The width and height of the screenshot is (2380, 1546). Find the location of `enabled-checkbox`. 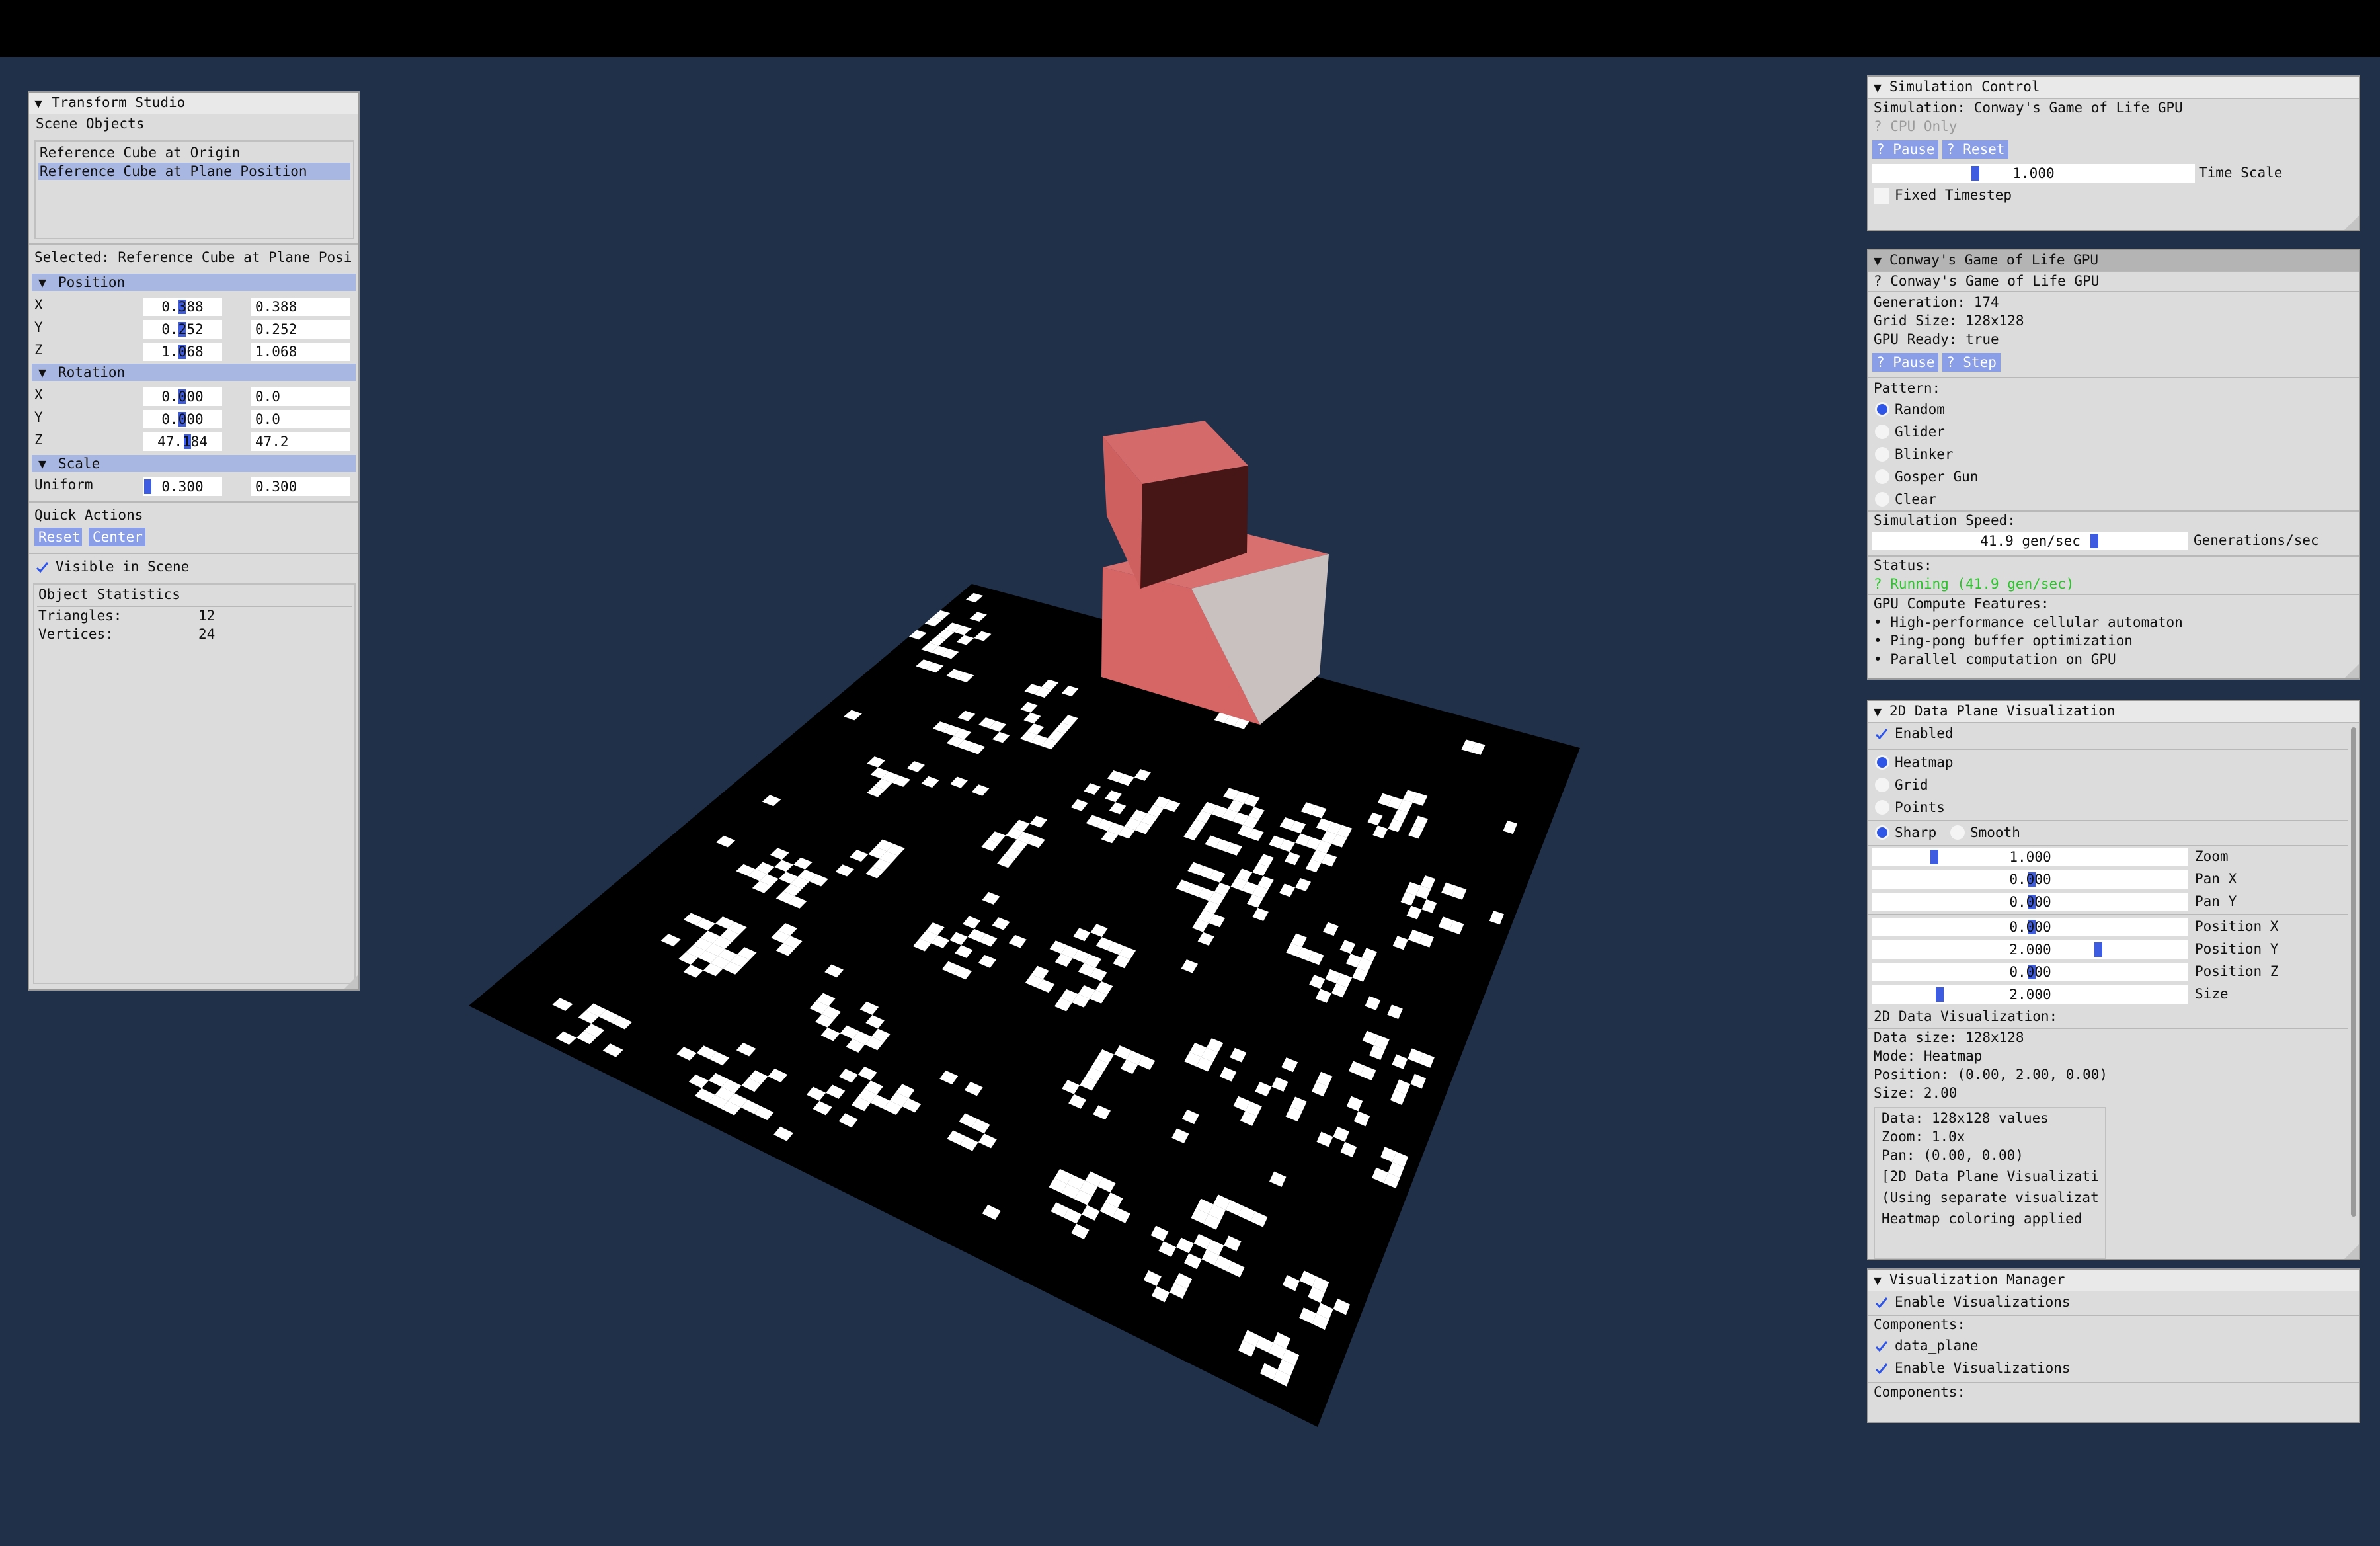

enabled-checkbox is located at coordinates (1881, 734).